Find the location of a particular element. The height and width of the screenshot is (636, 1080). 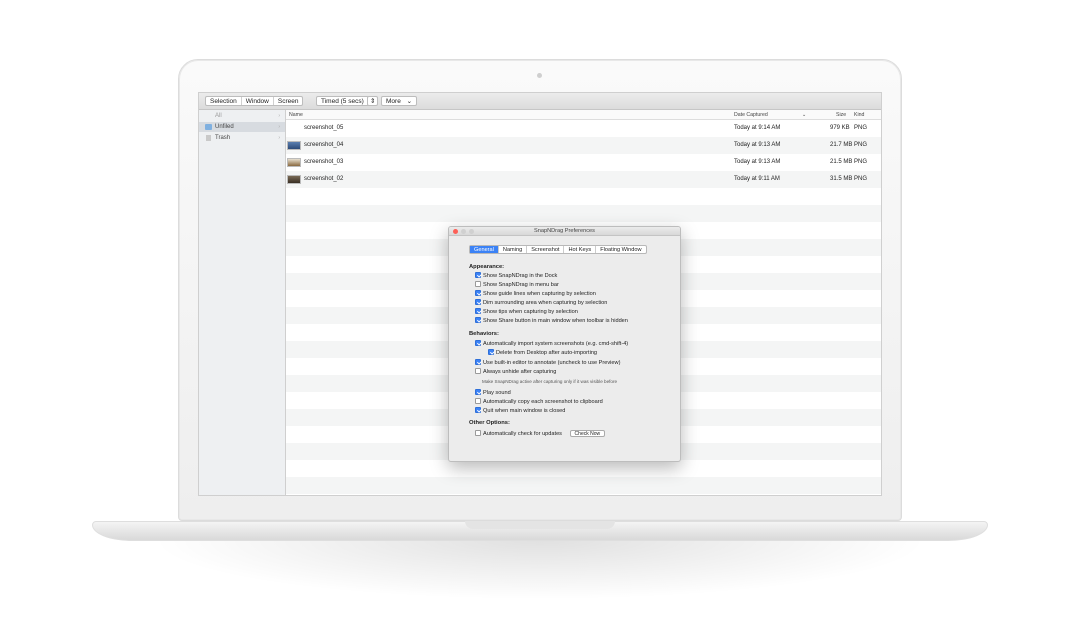

capture-mode-segment: Selection Window Screen is located at coordinates (254, 101).